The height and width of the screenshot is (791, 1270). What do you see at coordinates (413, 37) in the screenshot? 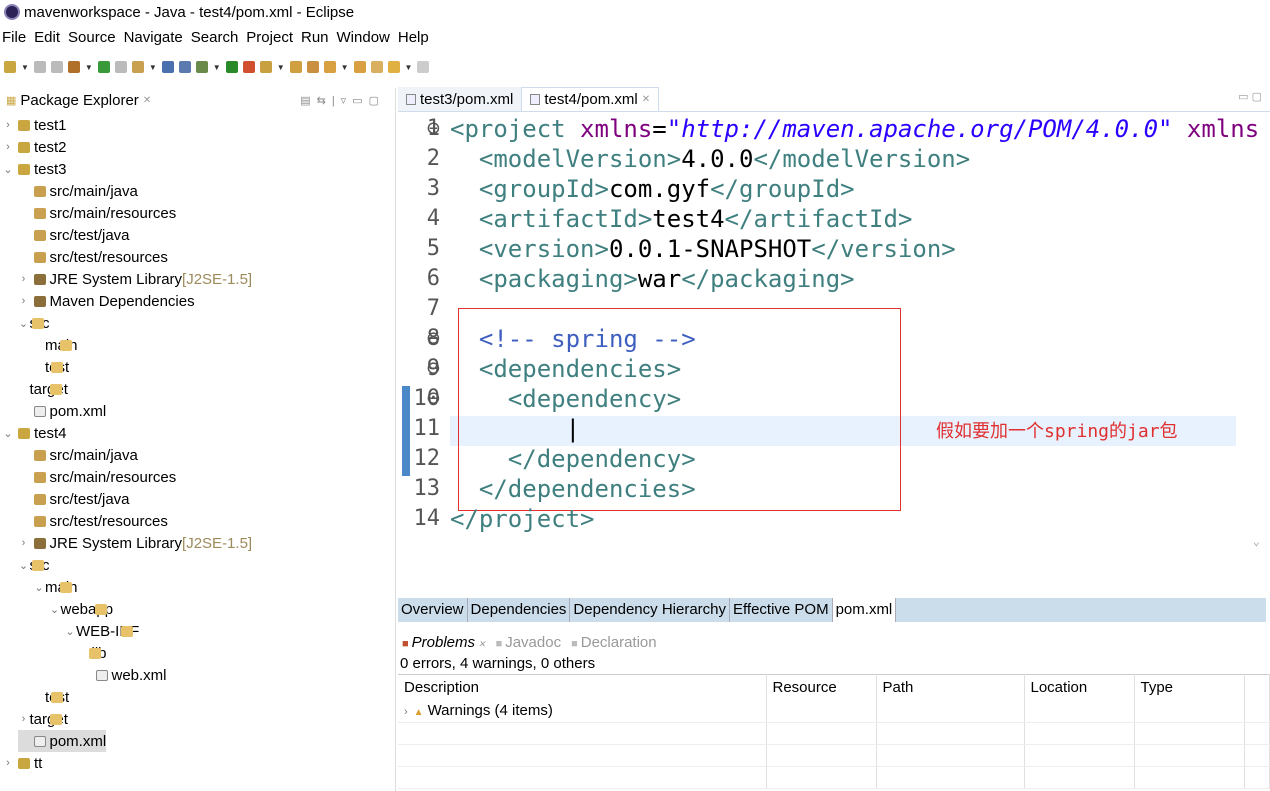
I see `menu-help: Help` at bounding box center [413, 37].